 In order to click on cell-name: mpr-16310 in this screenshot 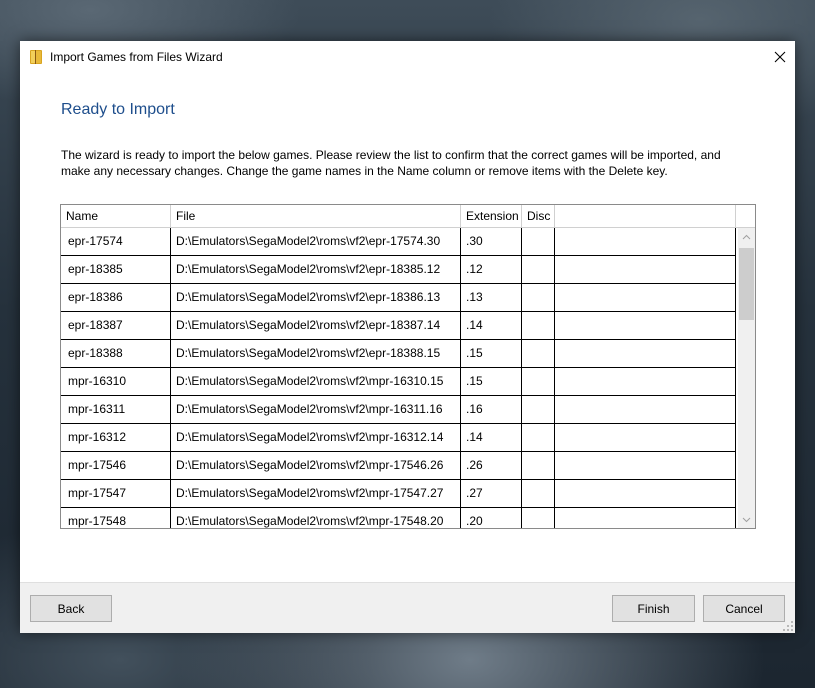, I will do `click(116, 381)`.